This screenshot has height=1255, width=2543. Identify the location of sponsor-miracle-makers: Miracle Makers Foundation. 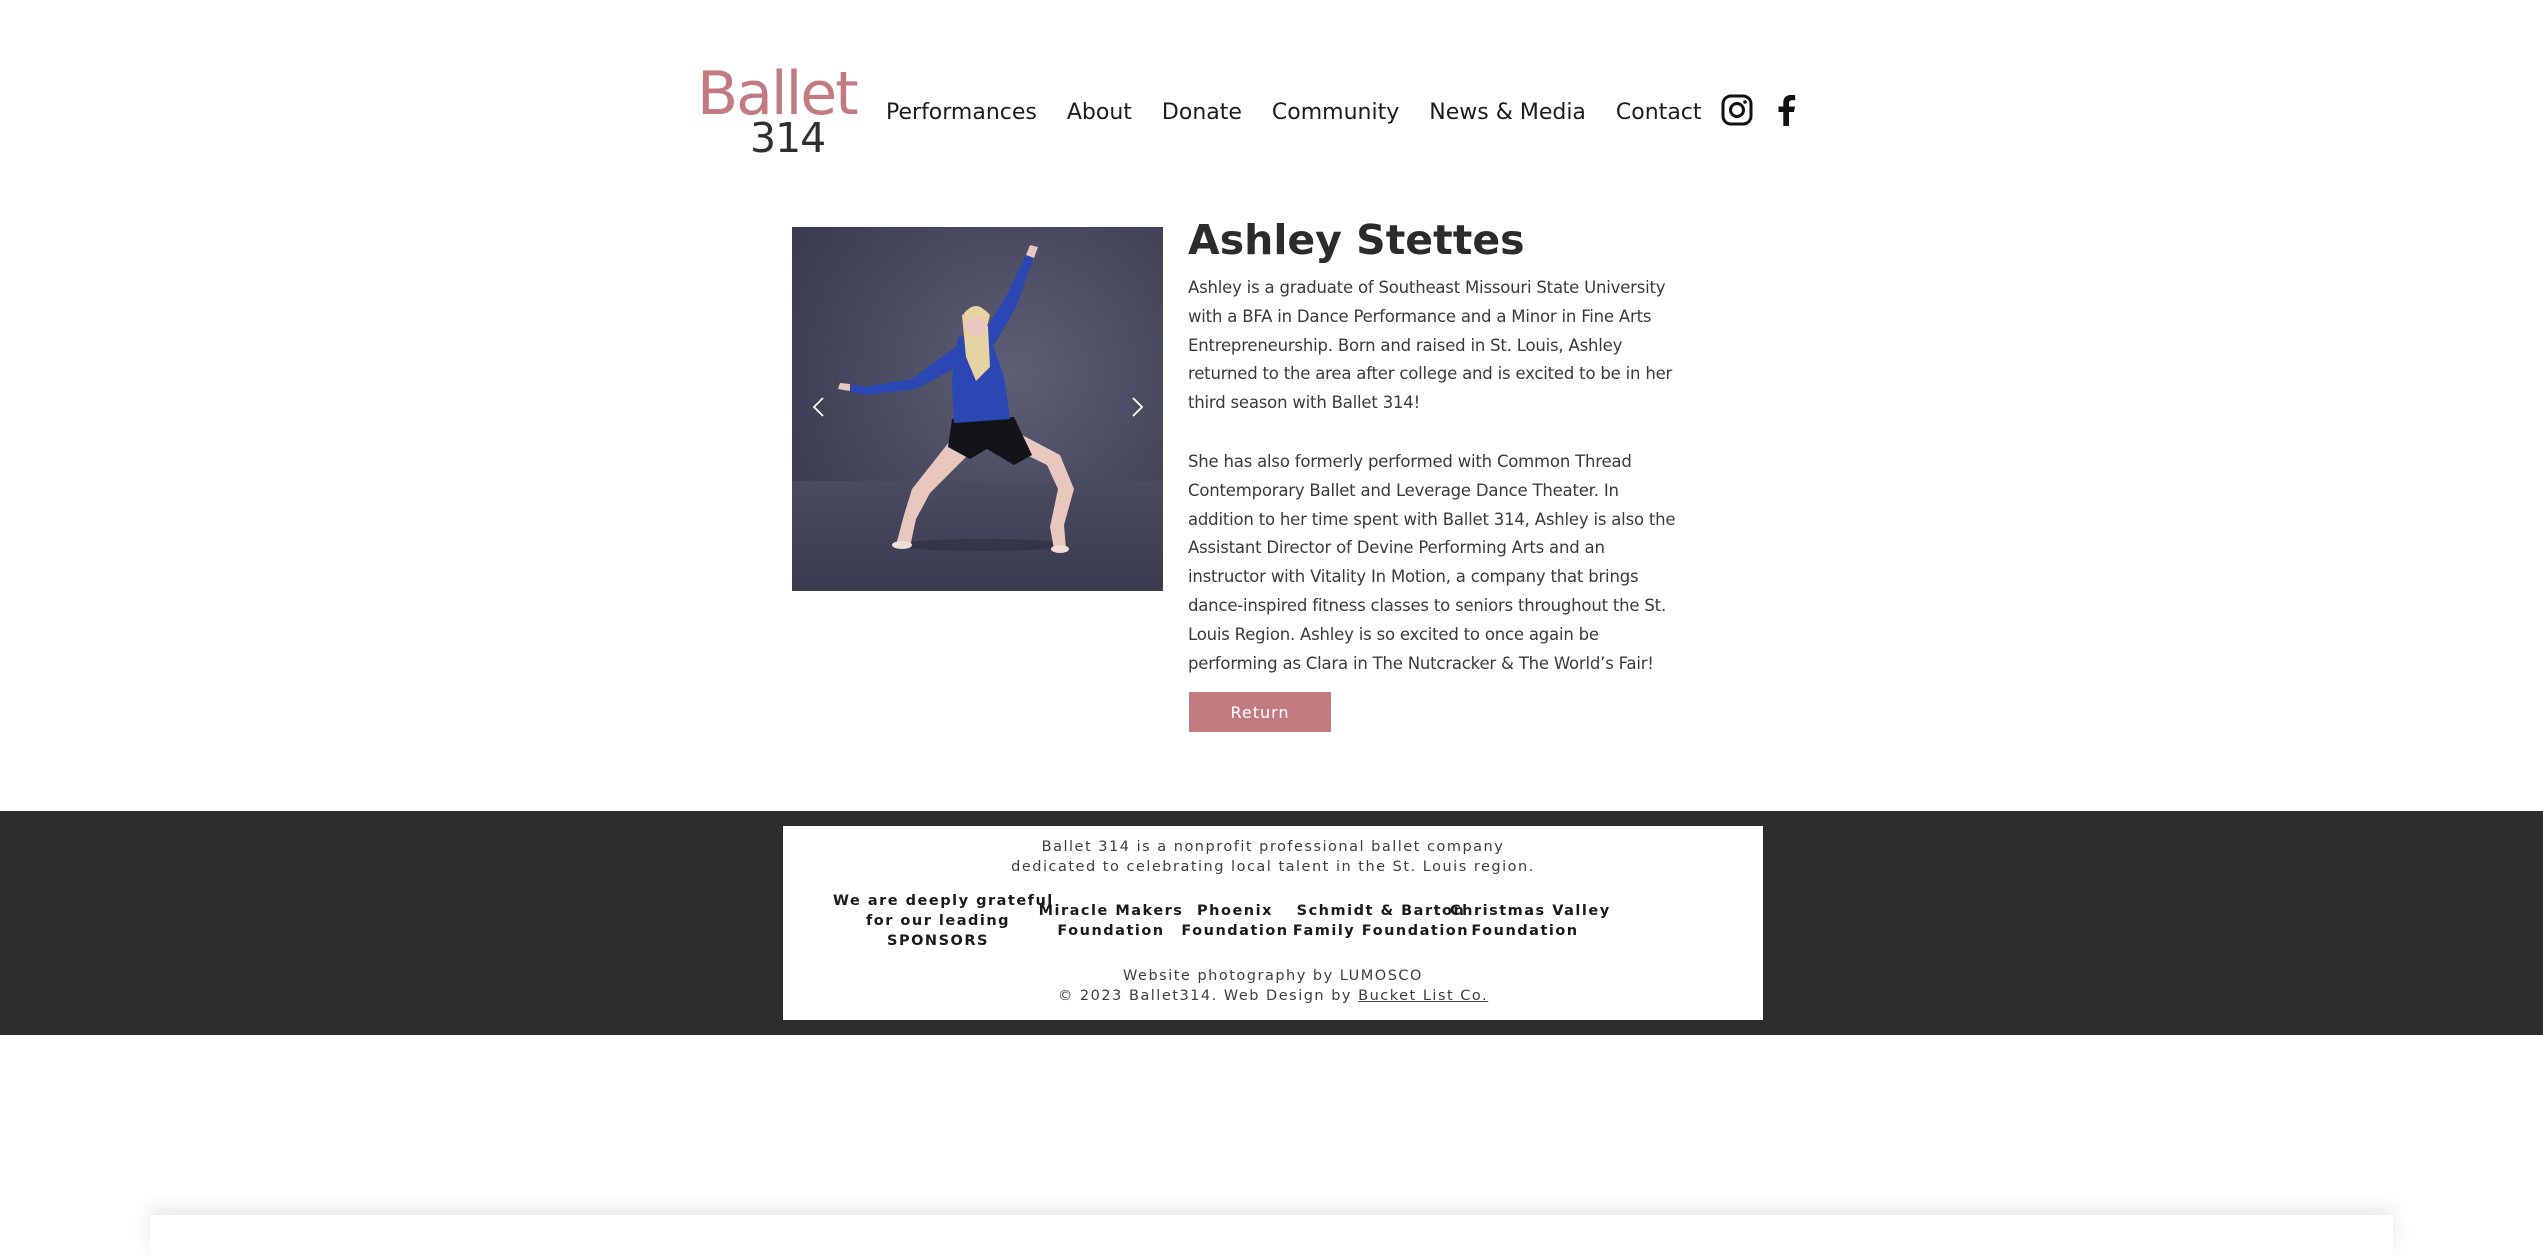
(1111, 921).